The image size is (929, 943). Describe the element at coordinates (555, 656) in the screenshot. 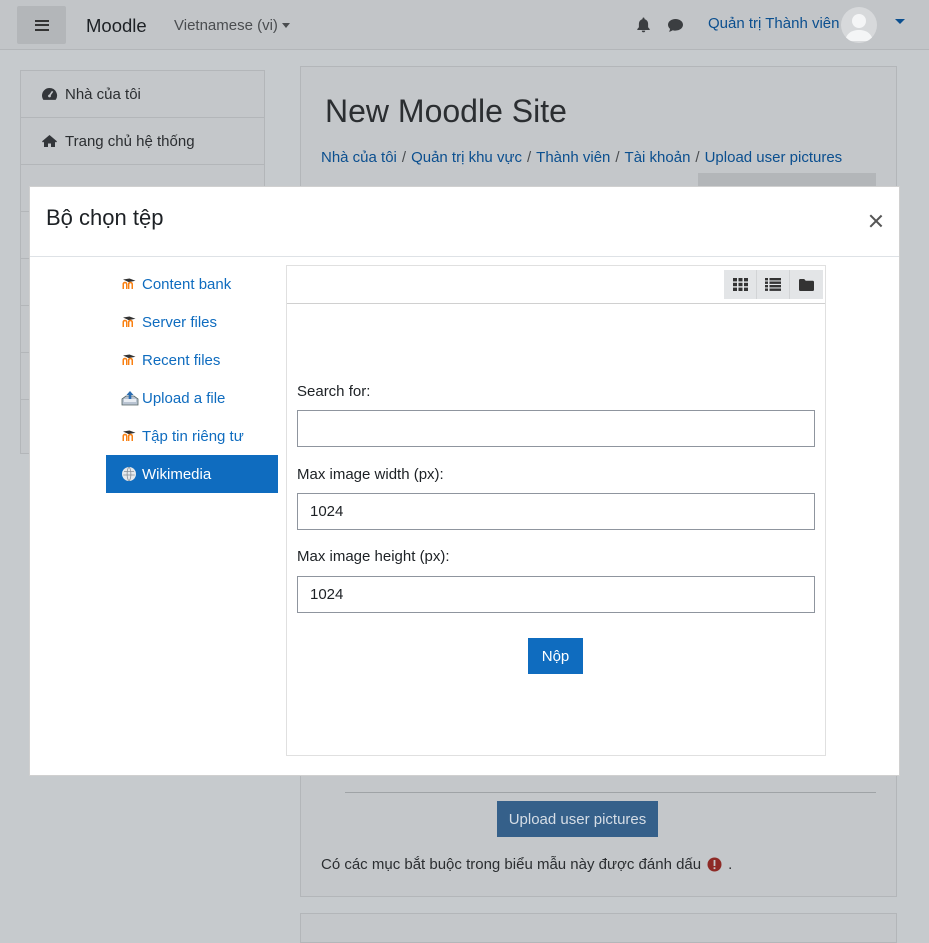

I see `submit-button: Nộp` at that location.